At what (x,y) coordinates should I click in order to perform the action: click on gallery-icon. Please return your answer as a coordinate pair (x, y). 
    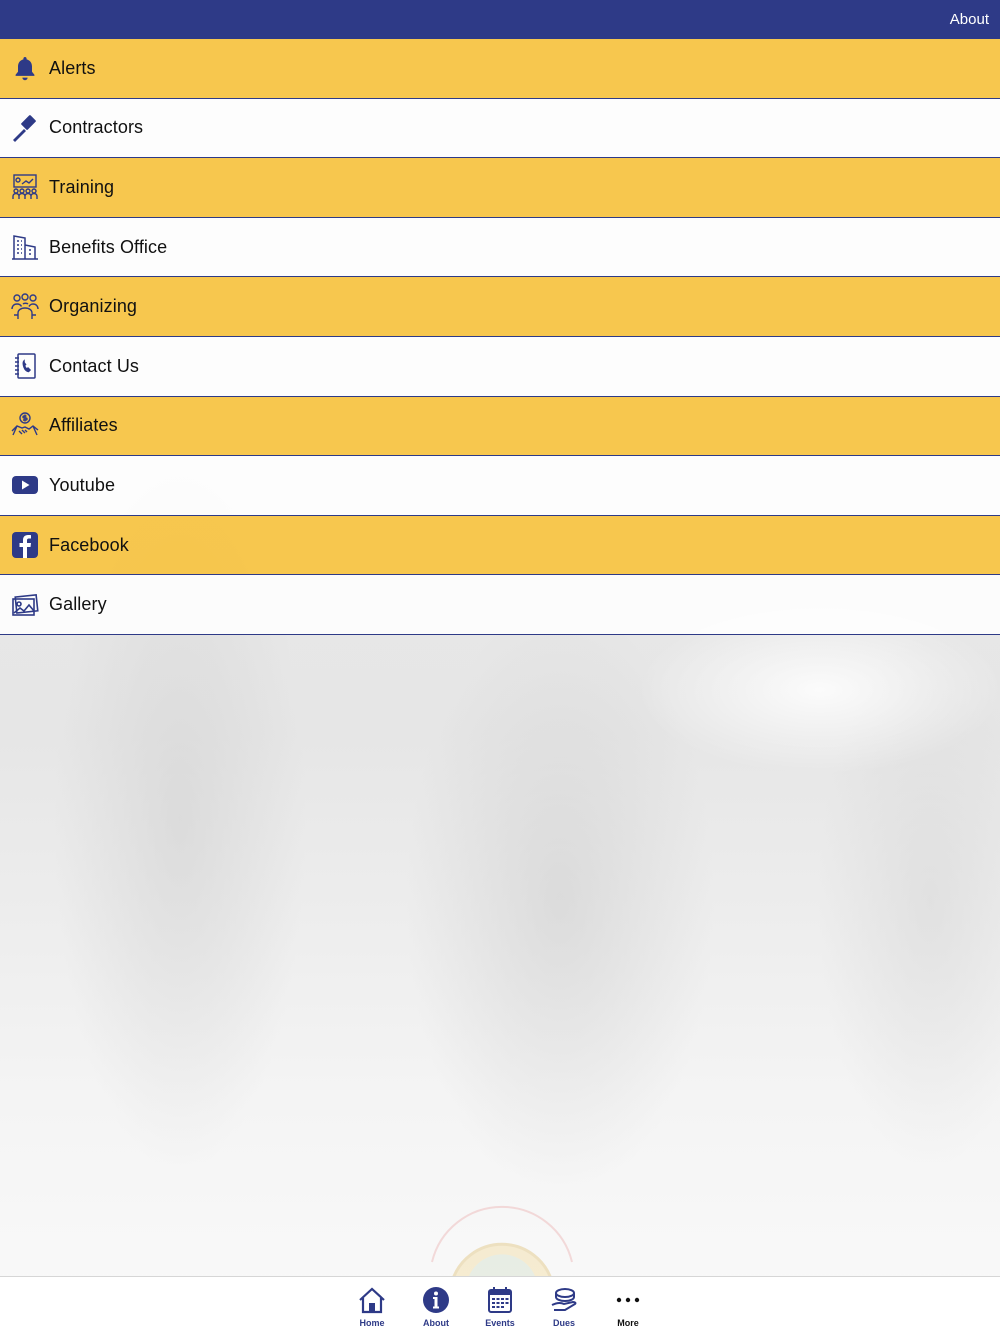
    Looking at the image, I should click on (25, 605).